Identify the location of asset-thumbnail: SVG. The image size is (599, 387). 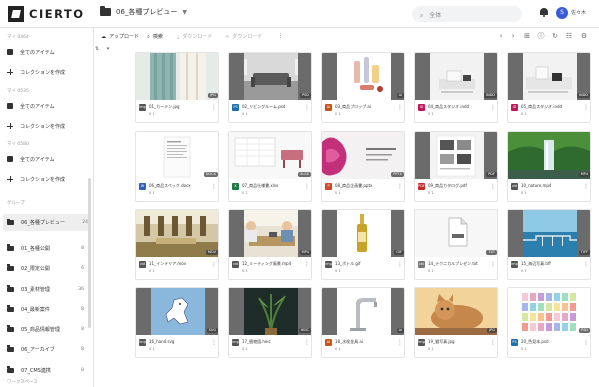
(177, 311).